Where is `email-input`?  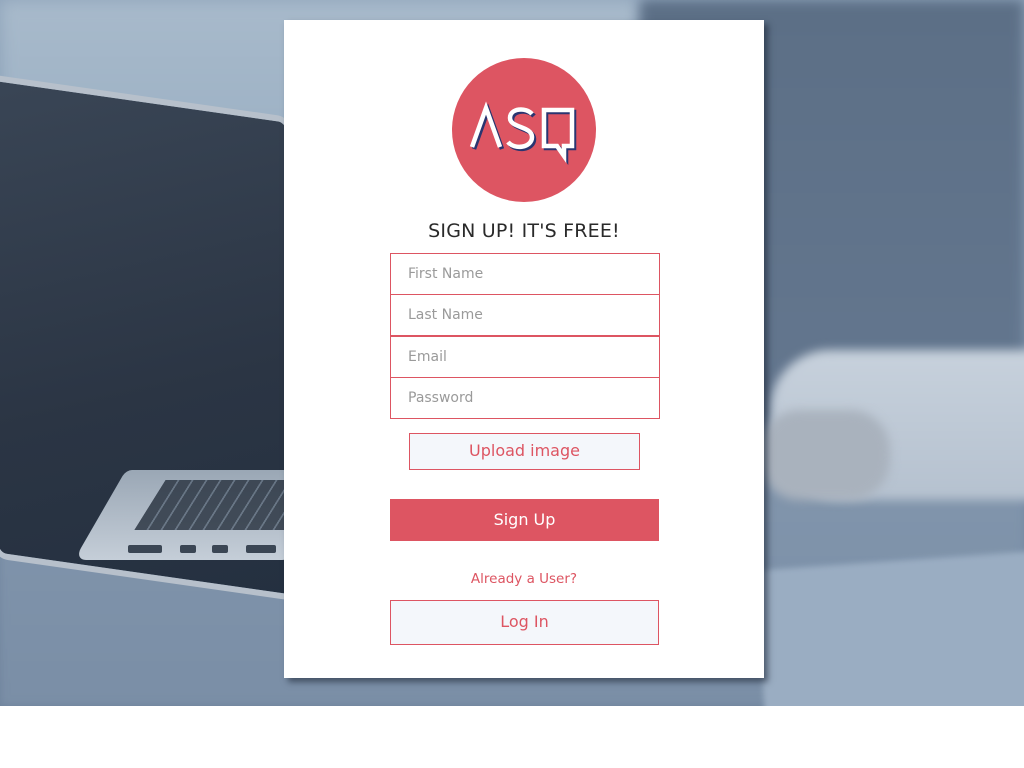
email-input is located at coordinates (525, 357).